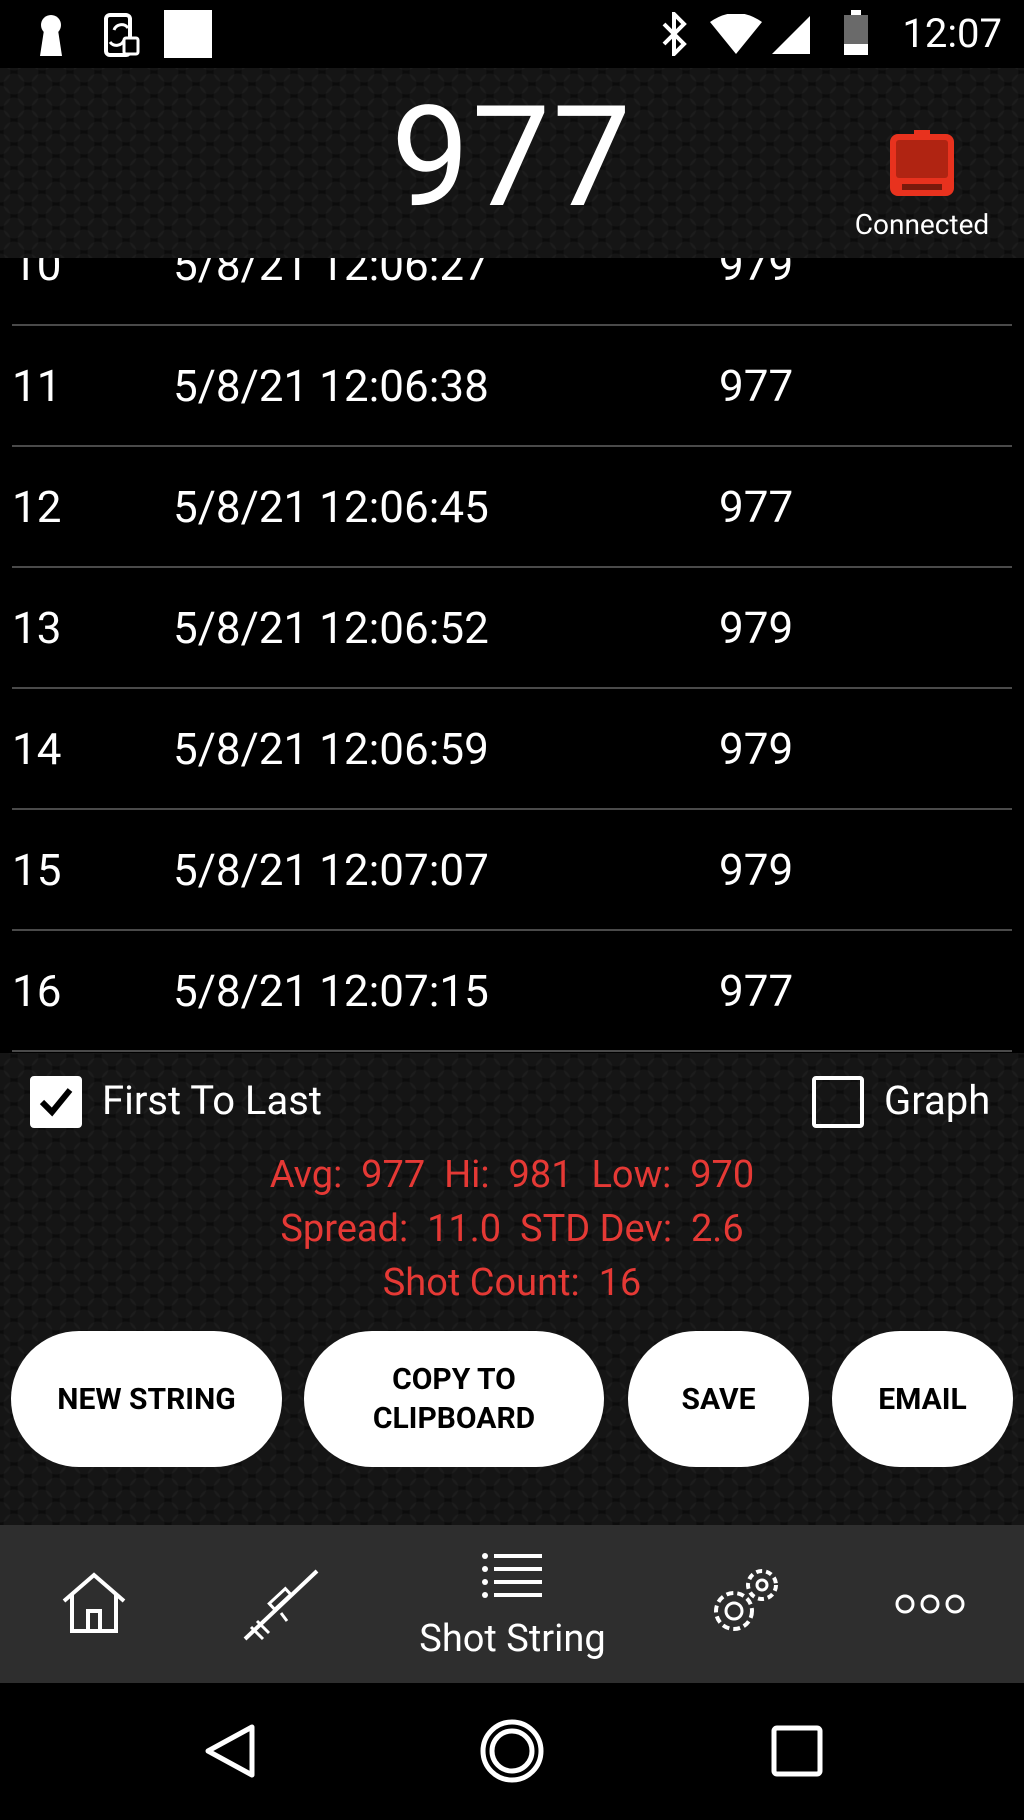 This screenshot has height=1820, width=1024. Describe the element at coordinates (306, 1175) in the screenshot. I see `avg-label: Avg:` at that location.